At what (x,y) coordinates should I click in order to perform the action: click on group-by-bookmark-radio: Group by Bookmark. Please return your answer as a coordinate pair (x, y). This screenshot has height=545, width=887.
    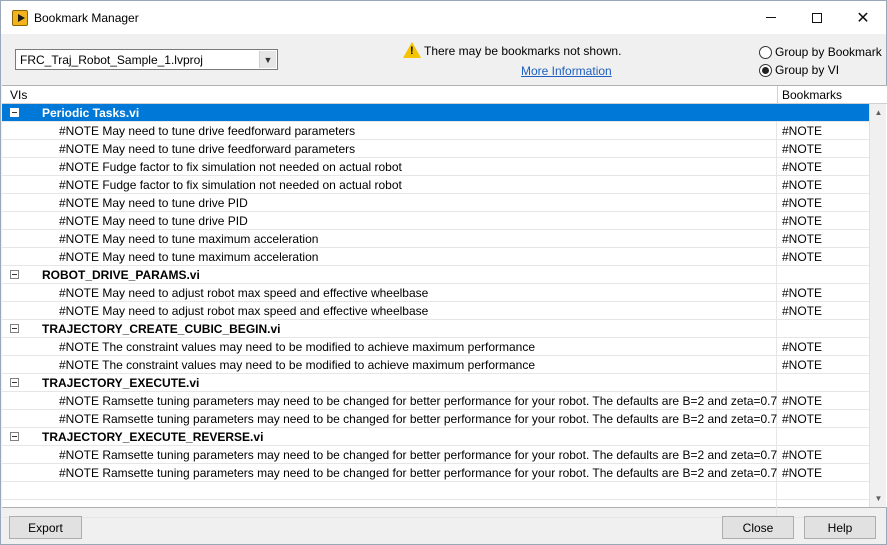
    Looking at the image, I should click on (820, 52).